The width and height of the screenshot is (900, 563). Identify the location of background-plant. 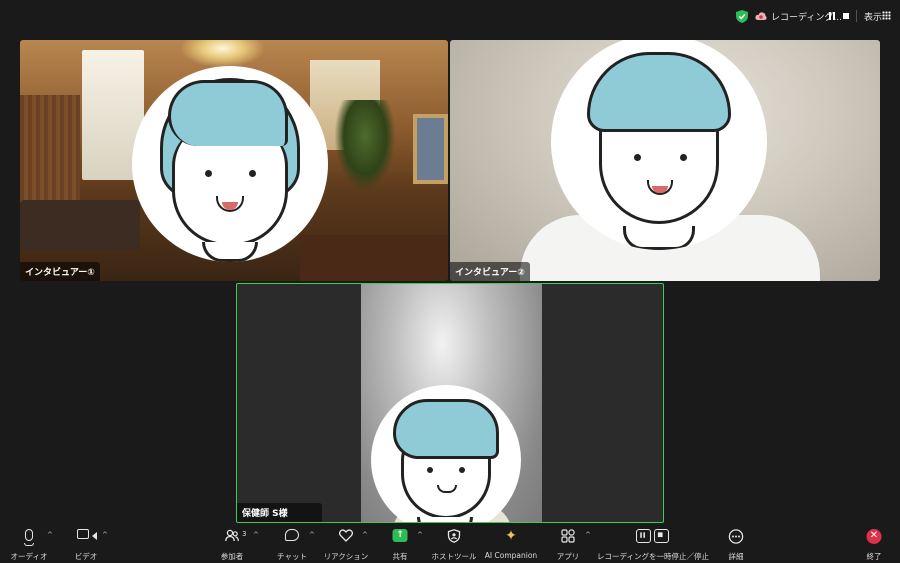
(365, 145).